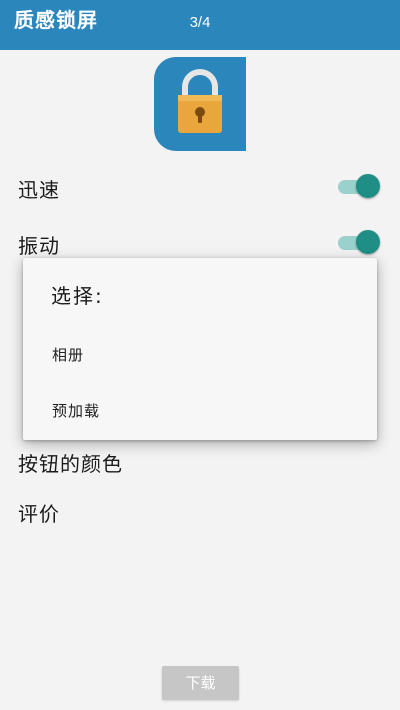 Image resolution: width=400 pixels, height=710 pixels. I want to click on dialog-option-preload: 预加载, so click(200, 410).